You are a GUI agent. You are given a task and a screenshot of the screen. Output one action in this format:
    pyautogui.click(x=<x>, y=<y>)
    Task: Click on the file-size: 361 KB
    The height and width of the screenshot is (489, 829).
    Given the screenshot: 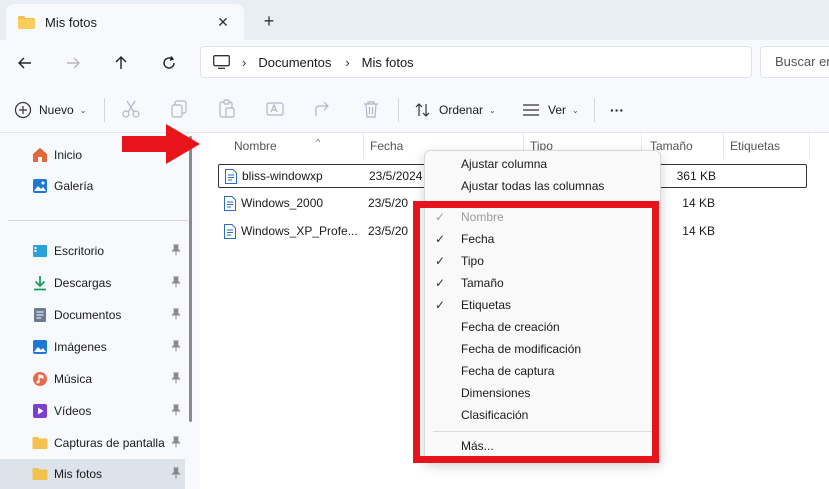 What is the action you would take?
    pyautogui.click(x=696, y=176)
    